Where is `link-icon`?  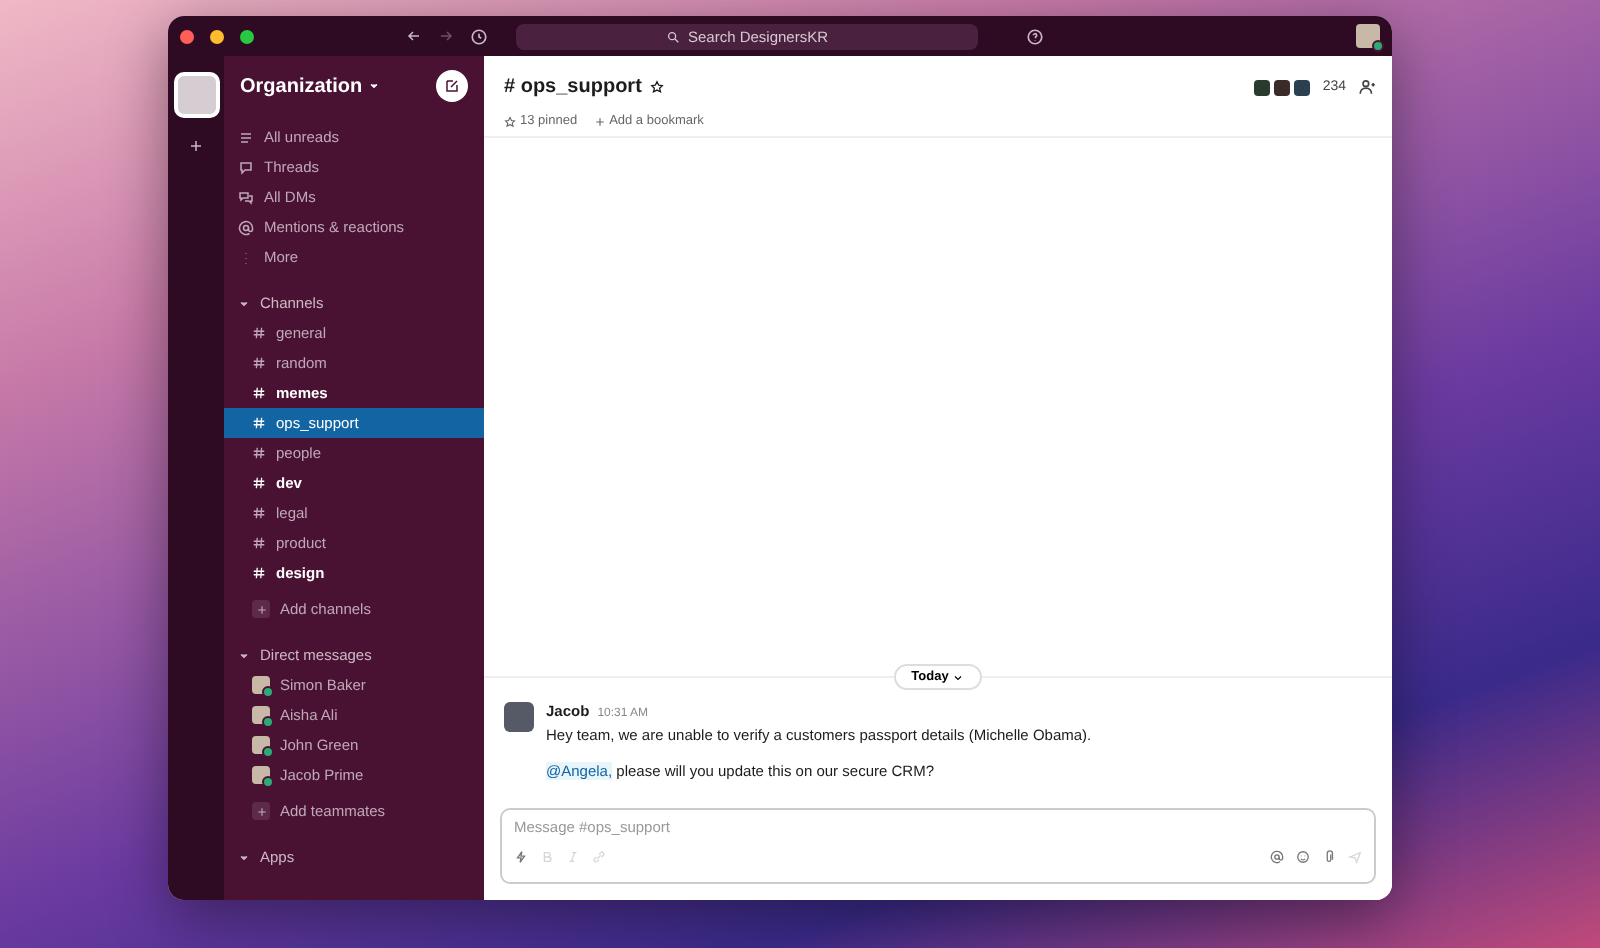 link-icon is located at coordinates (599, 856).